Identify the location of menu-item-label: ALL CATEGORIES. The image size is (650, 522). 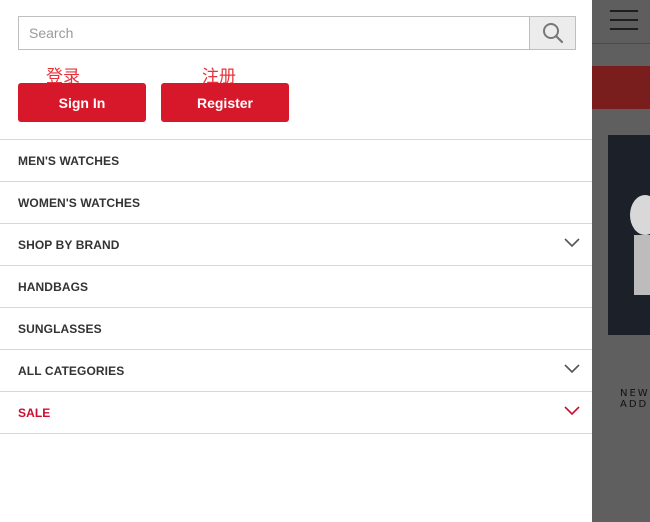
(71, 370).